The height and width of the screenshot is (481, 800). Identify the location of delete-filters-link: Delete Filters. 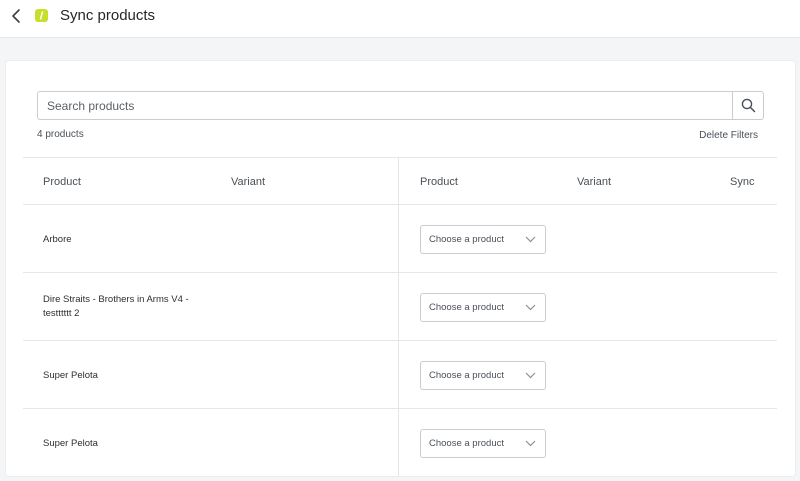
(728, 135).